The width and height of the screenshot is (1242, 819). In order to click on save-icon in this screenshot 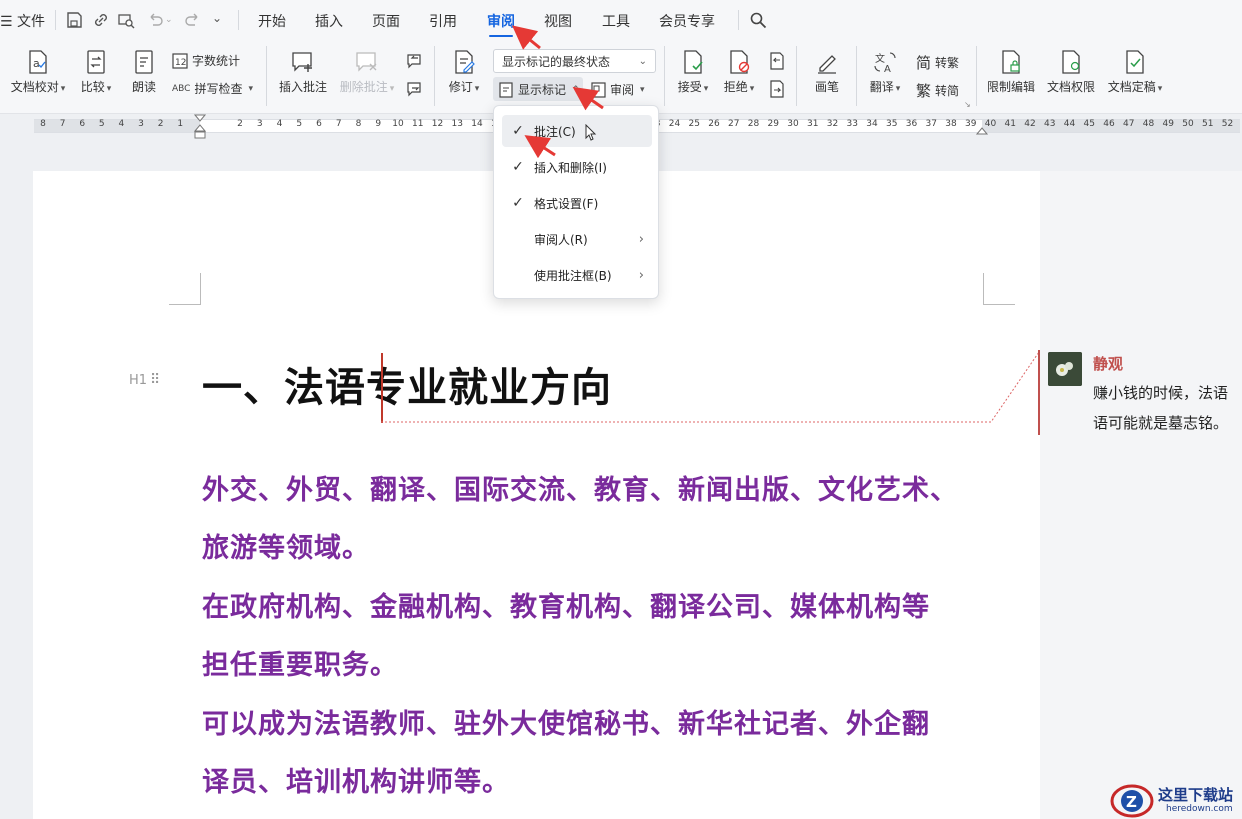, I will do `click(74, 20)`.